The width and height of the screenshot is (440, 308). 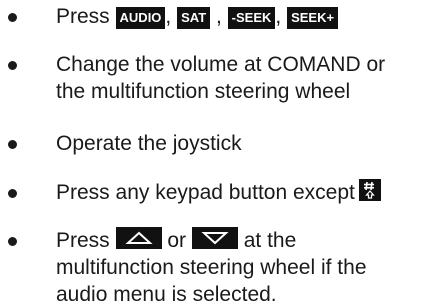 What do you see at coordinates (138, 238) in the screenshot?
I see `up-arrow-key-icon` at bounding box center [138, 238].